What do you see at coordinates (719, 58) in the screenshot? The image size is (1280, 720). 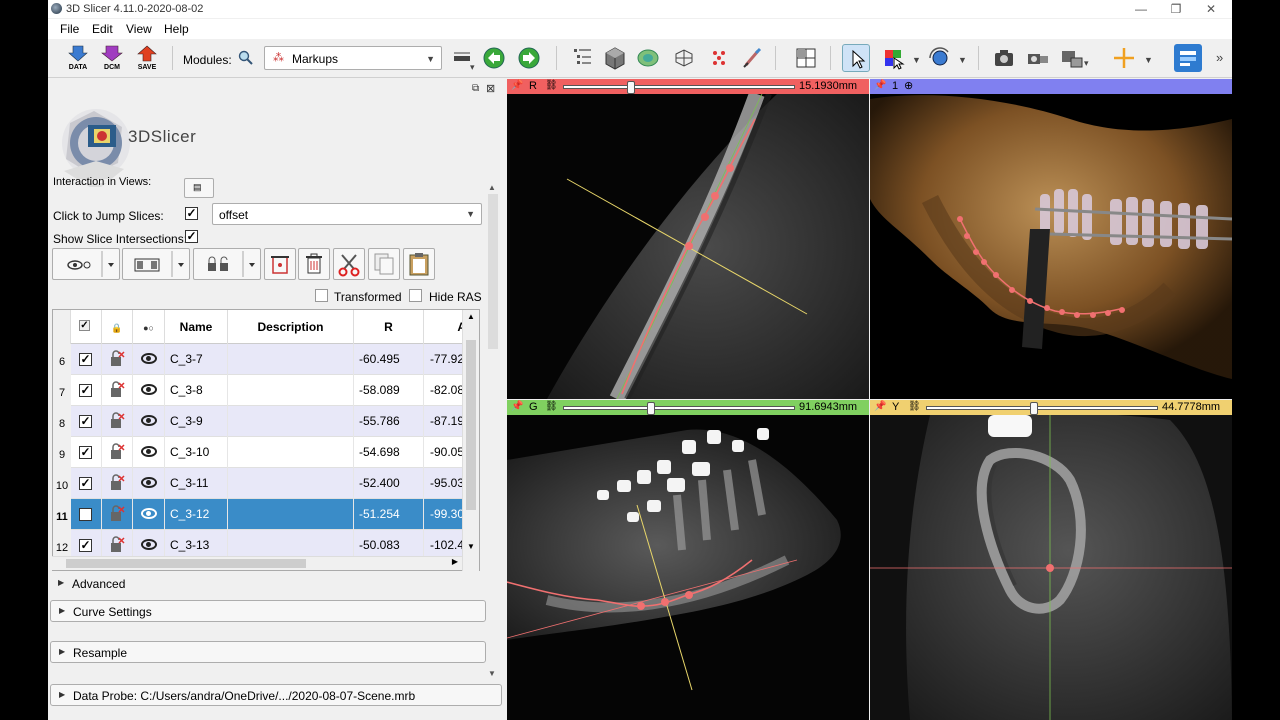 I see `markups-module-button` at bounding box center [719, 58].